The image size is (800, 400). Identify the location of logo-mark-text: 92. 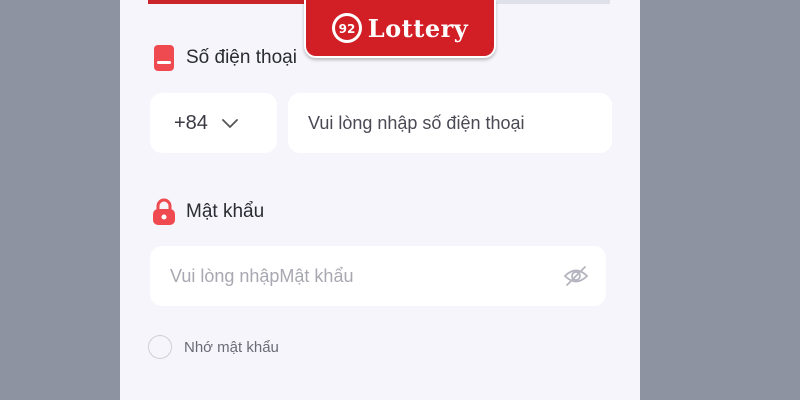
(346, 29).